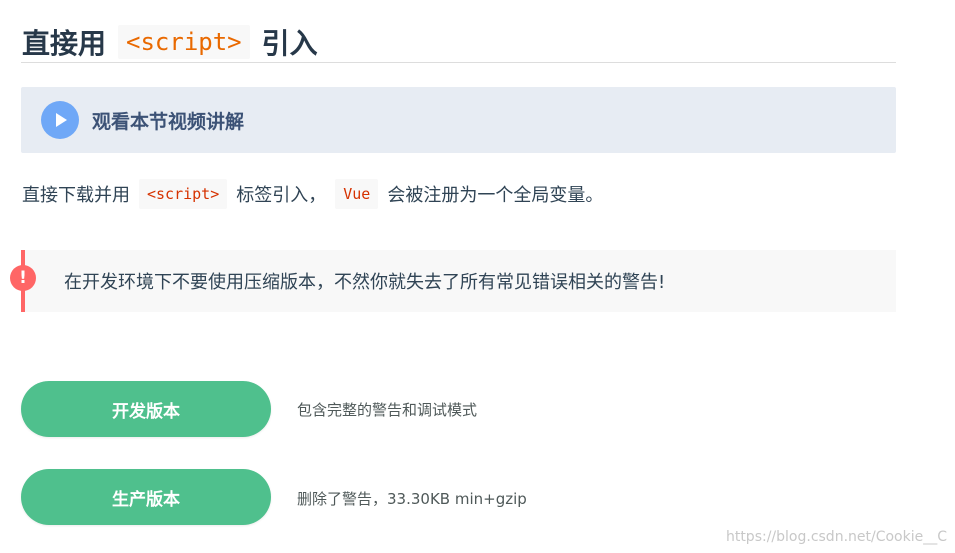 This screenshot has width=955, height=553. What do you see at coordinates (357, 194) in the screenshot?
I see `inline-code-vue: Vue` at bounding box center [357, 194].